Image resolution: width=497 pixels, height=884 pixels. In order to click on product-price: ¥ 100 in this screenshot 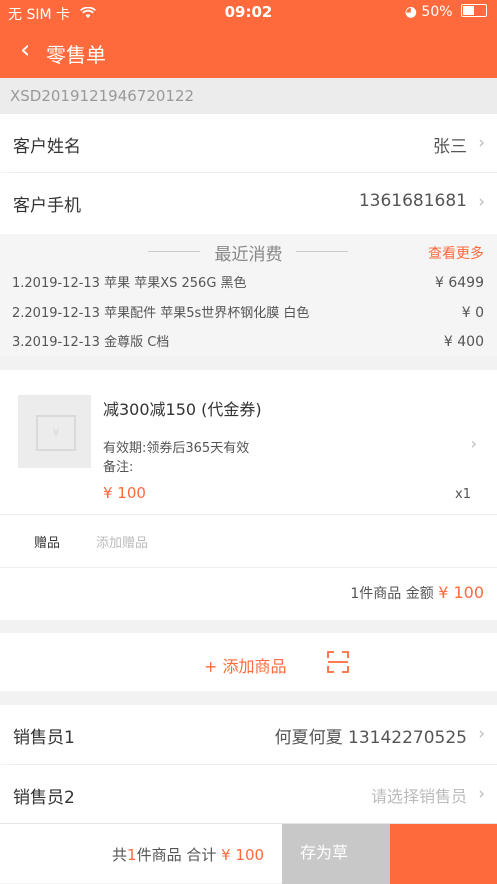, I will do `click(124, 493)`.